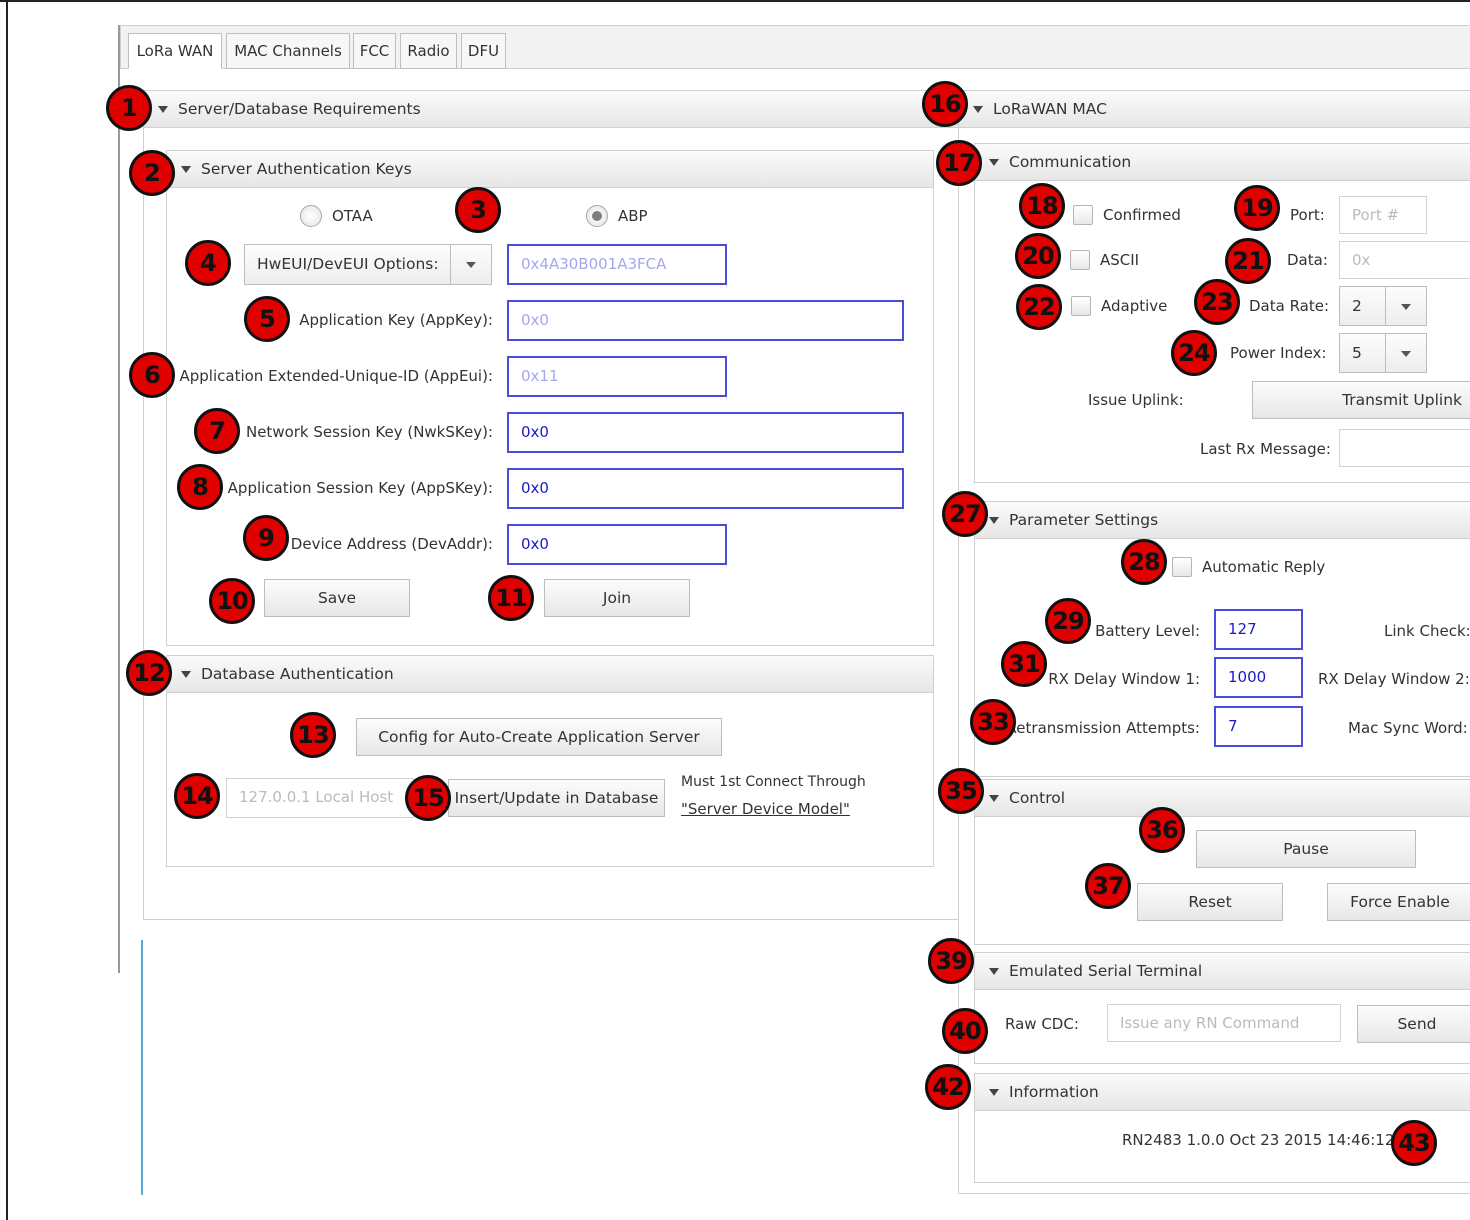 The width and height of the screenshot is (1470, 1220). I want to click on callout-badge: 18, so click(1042, 206).